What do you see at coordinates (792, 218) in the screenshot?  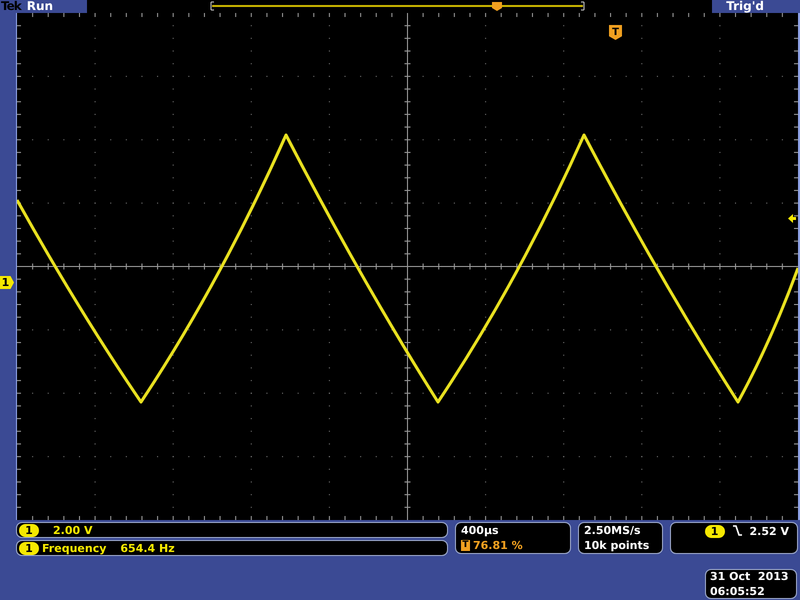 I see `trigger-level-arrow-icon` at bounding box center [792, 218].